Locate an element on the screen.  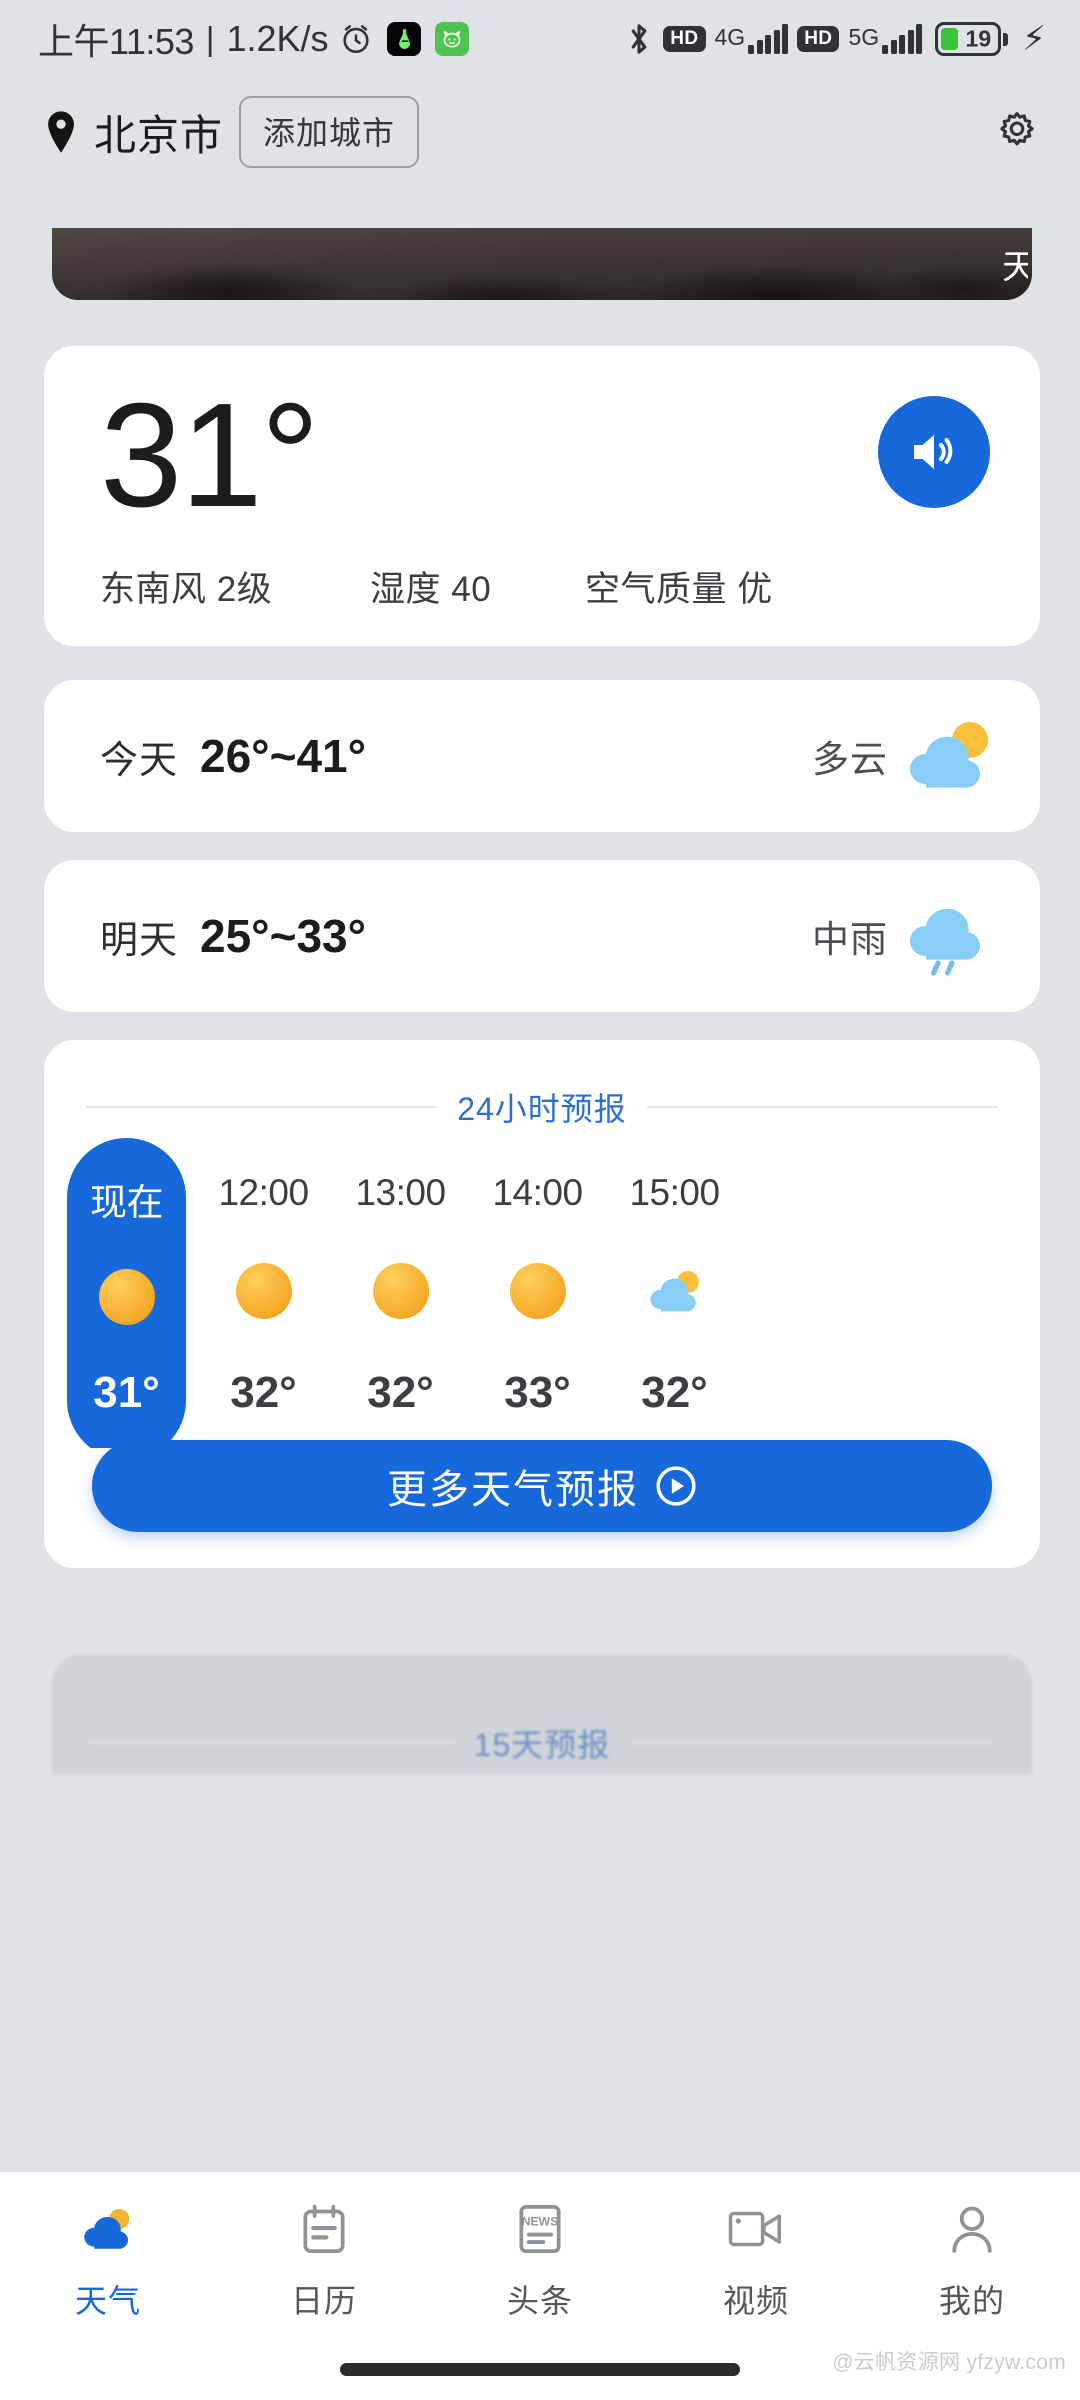
nav-item-news: NEWS 头条 is located at coordinates (540, 2273).